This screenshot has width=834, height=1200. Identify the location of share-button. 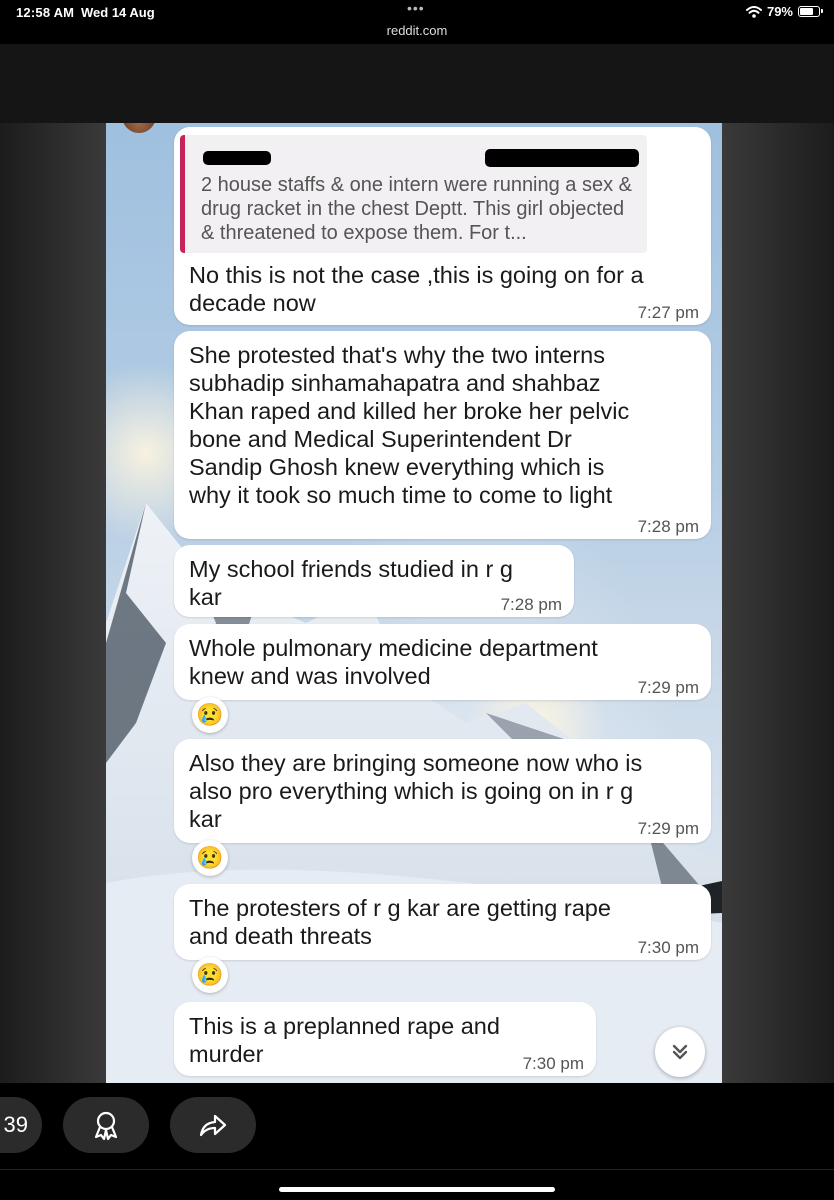
(213, 1125).